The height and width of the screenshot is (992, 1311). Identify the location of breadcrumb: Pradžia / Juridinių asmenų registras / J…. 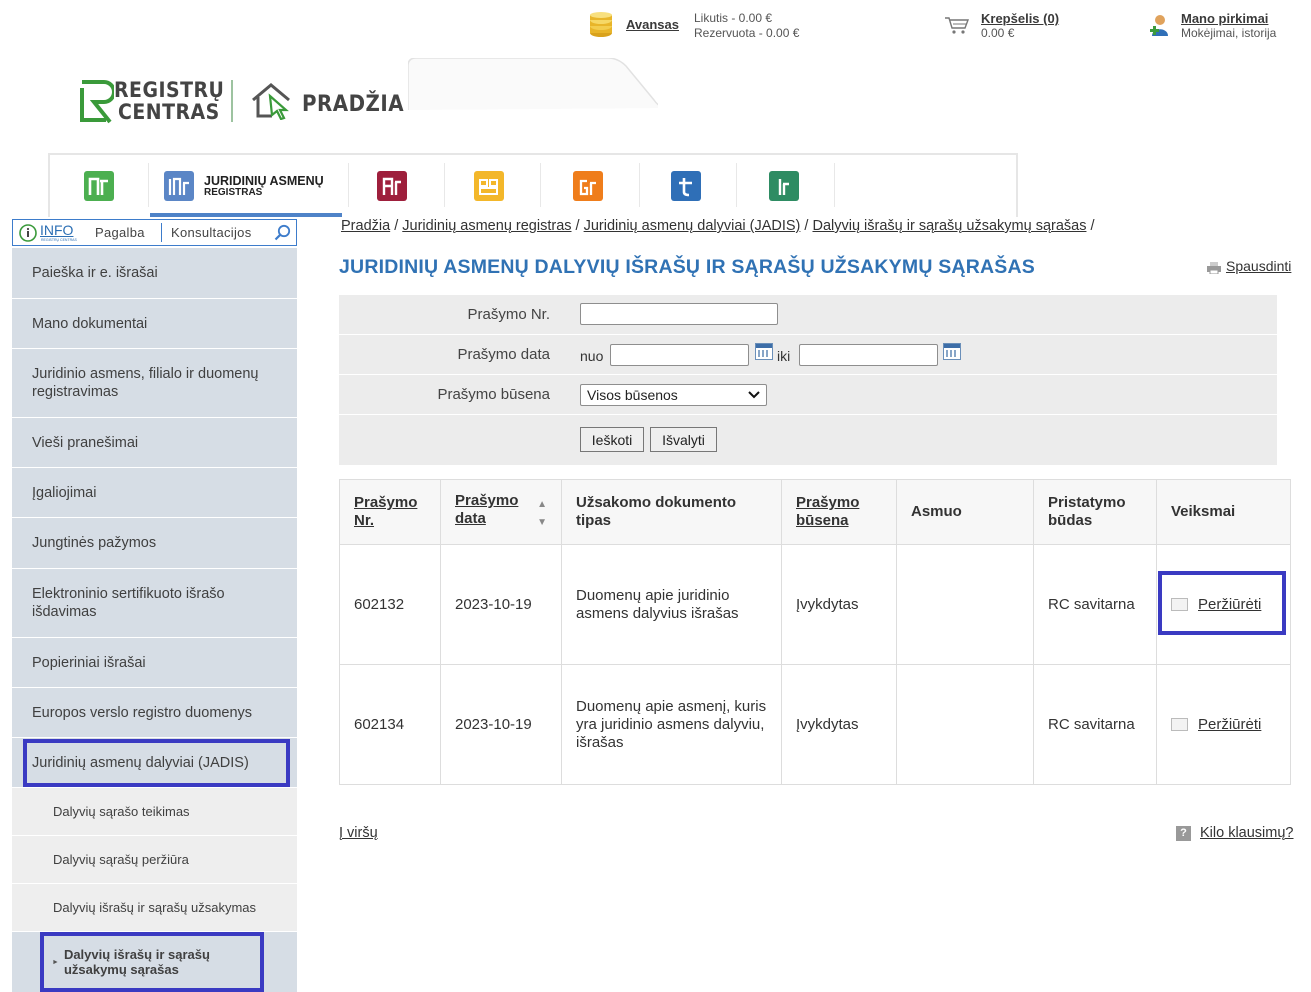
(718, 226).